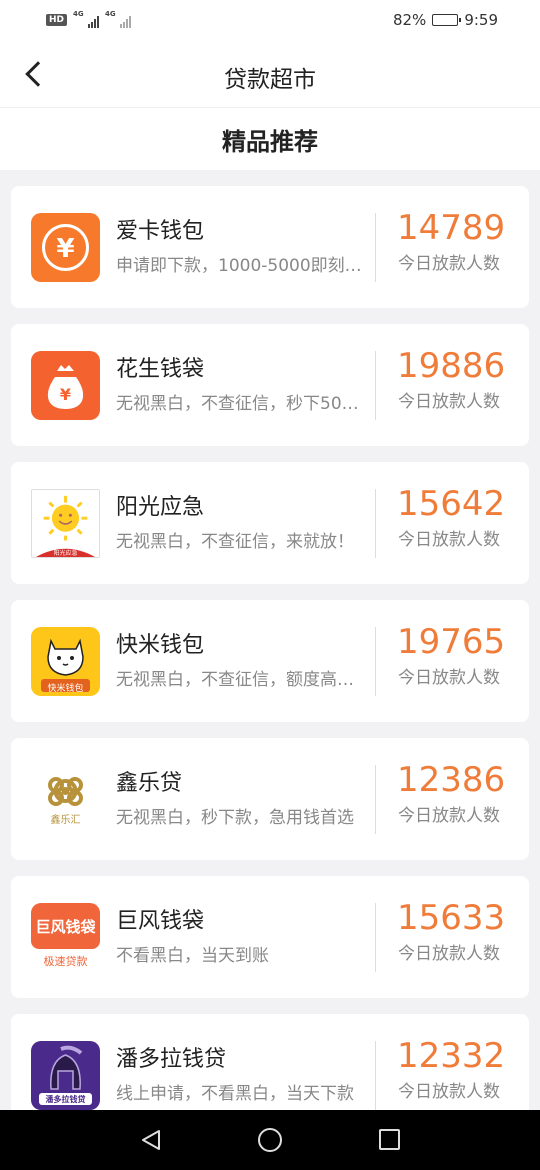  What do you see at coordinates (270, 80) in the screenshot?
I see `page-title: 贷款超市` at bounding box center [270, 80].